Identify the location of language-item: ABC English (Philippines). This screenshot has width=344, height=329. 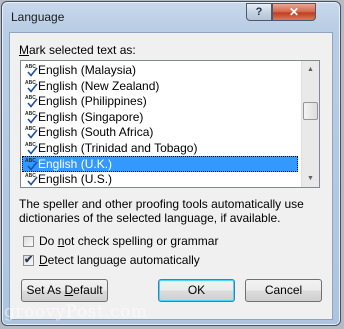
(160, 101).